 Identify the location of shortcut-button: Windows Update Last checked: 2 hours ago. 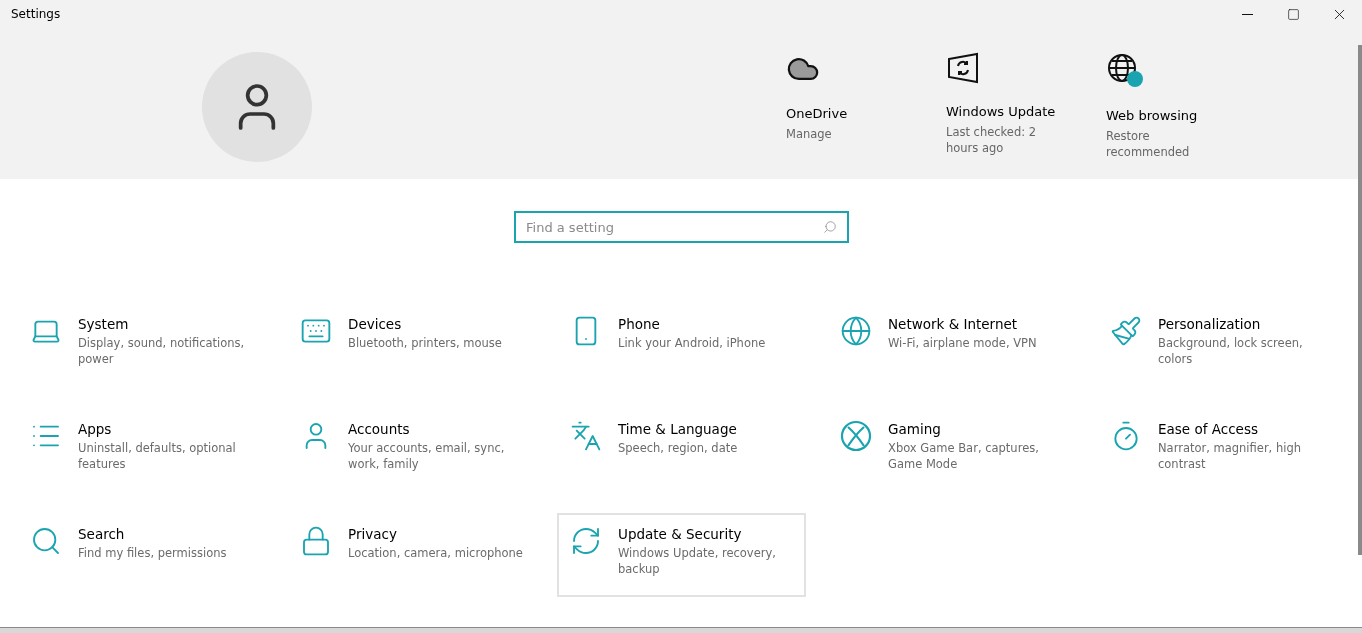
(1026, 115).